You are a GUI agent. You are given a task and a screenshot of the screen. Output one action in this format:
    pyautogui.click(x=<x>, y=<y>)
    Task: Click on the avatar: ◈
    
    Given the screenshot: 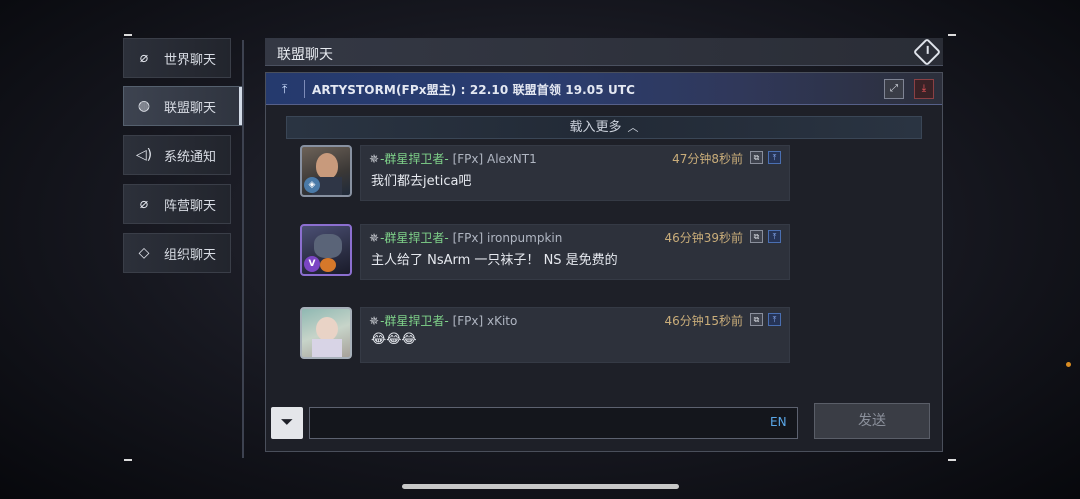 What is the action you would take?
    pyautogui.click(x=326, y=171)
    